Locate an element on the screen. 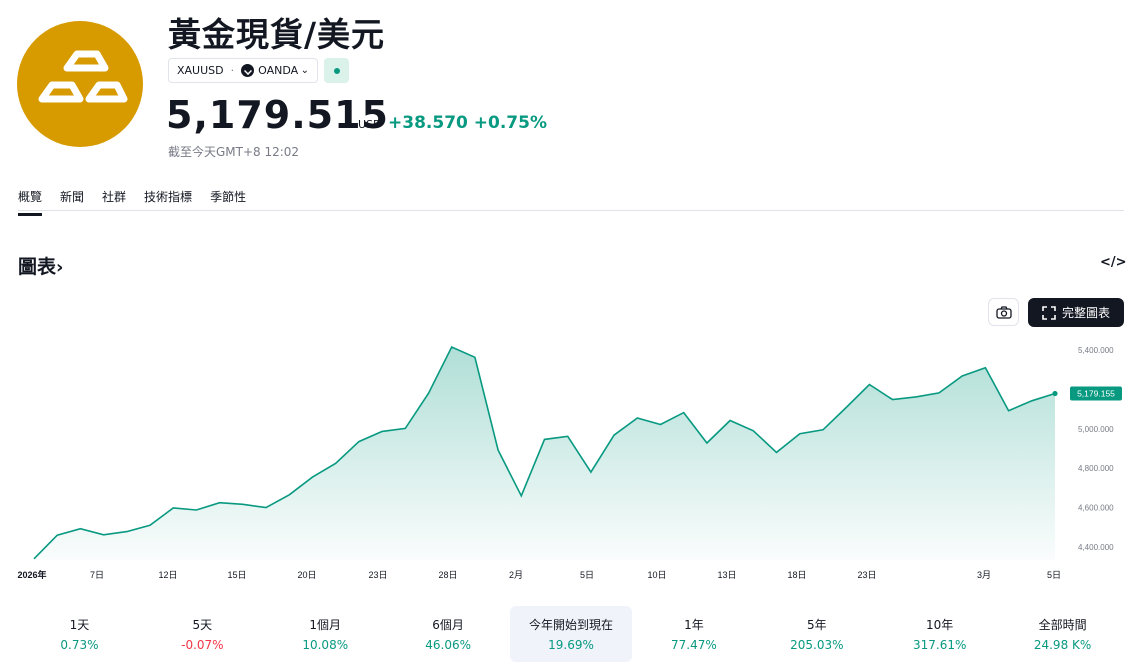 Image resolution: width=1132 pixels, height=669 pixels. period-label: 10年 is located at coordinates (940, 625).